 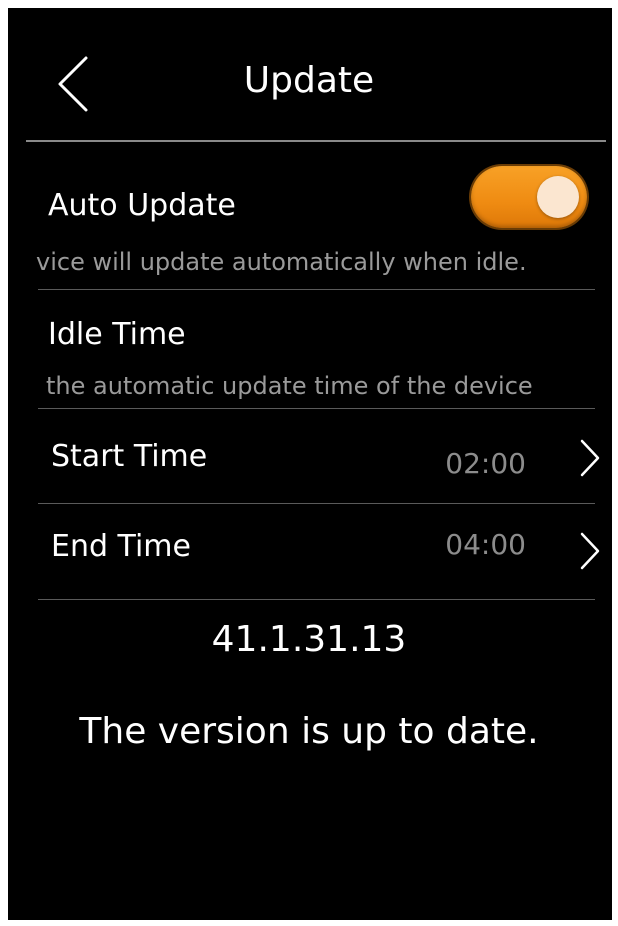 I want to click on auto-update-toggle, so click(x=529, y=197).